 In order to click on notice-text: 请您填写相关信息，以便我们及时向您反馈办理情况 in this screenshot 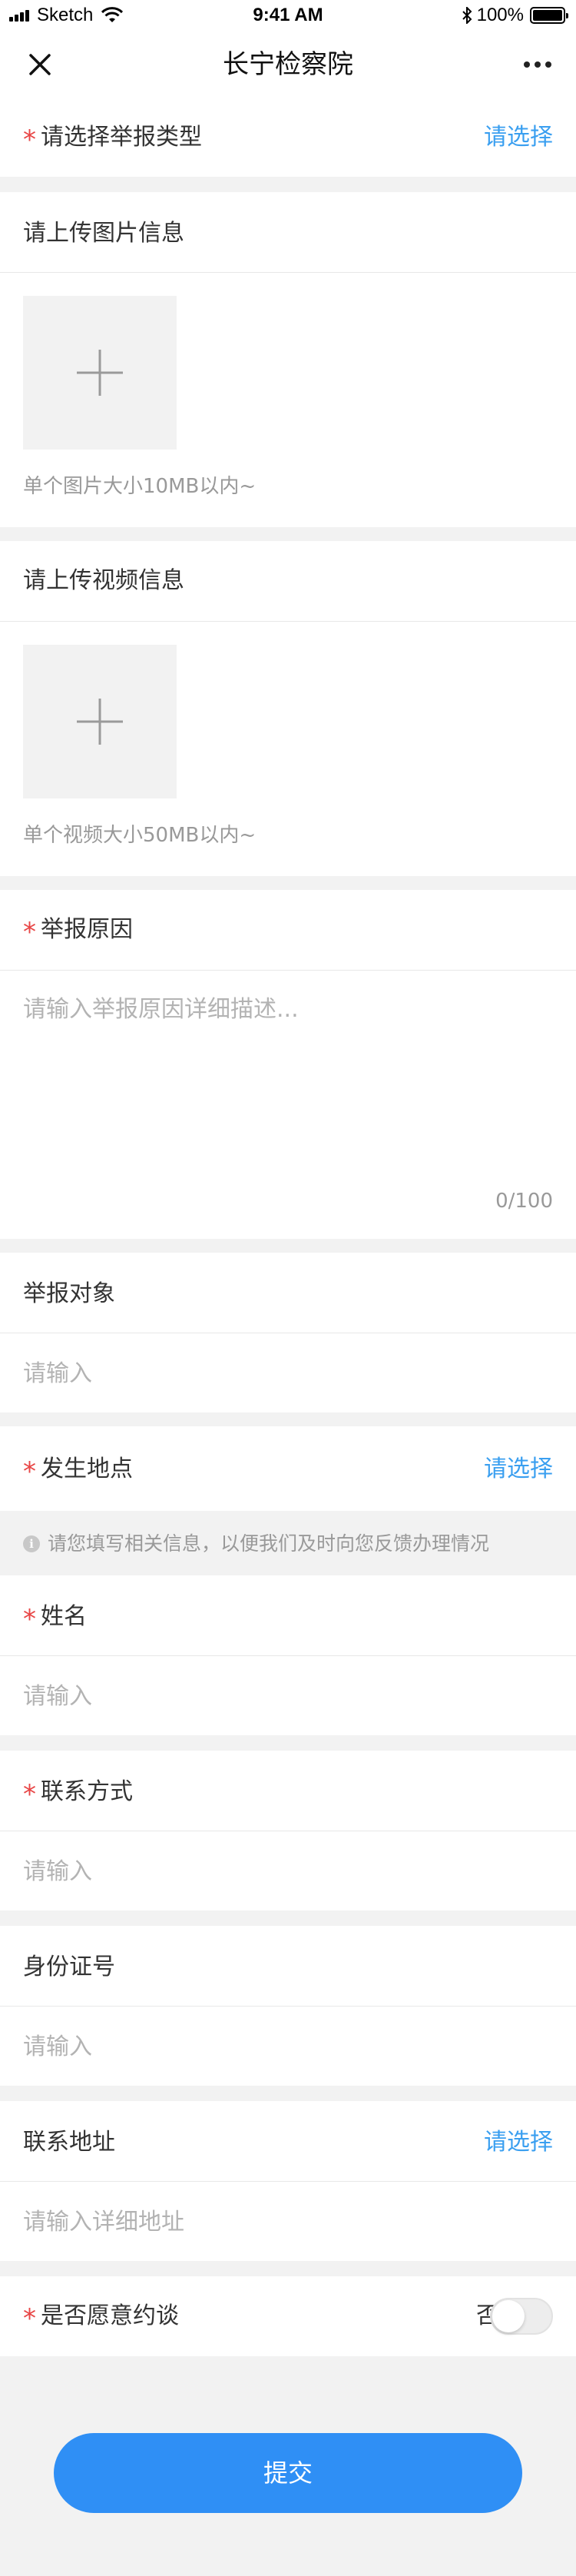, I will do `click(269, 1543)`.